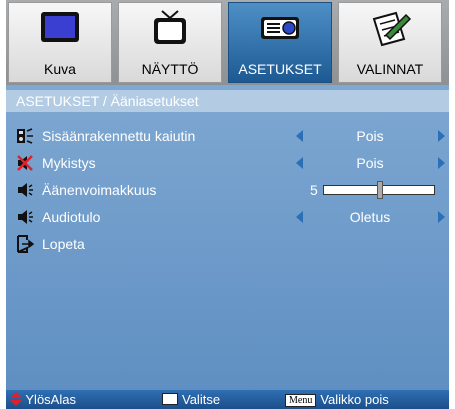 The width and height of the screenshot is (455, 409). I want to click on row-exit: Lopeta, so click(229, 244).